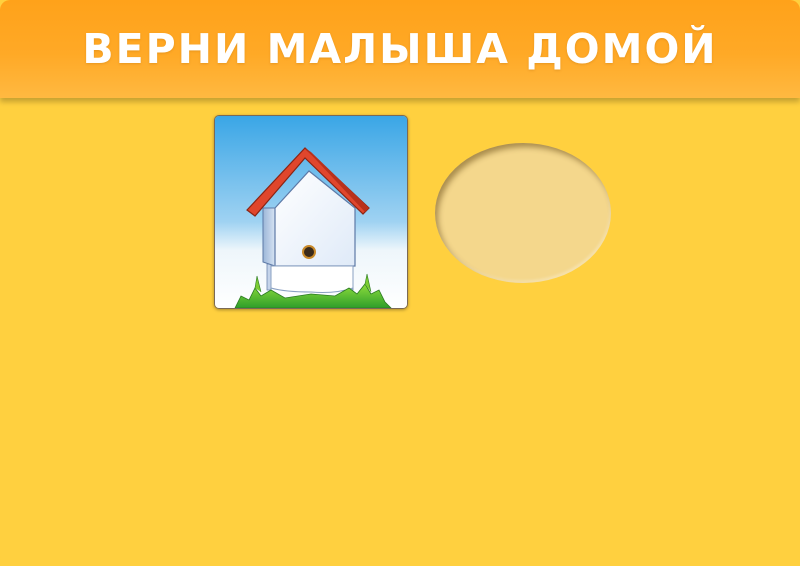 This screenshot has width=800, height=566. I want to click on game-title: ВЕРНИ МАЛЫША ДОМОЙ, so click(400, 49).